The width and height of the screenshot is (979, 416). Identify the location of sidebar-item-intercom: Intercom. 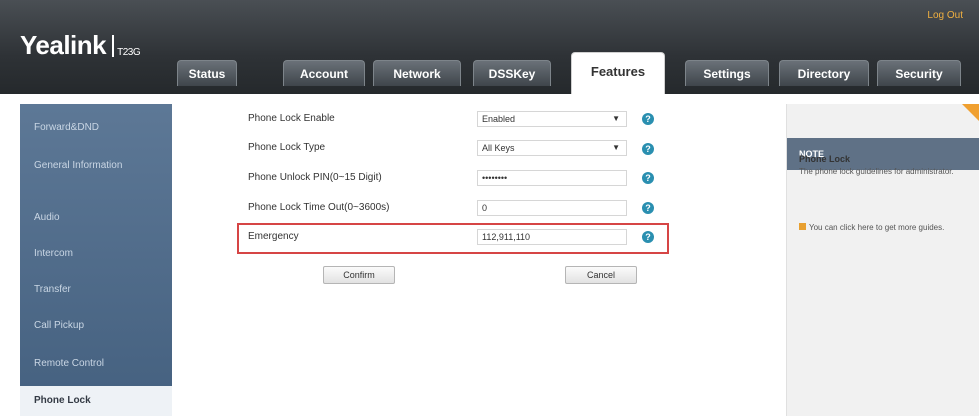
(96, 253).